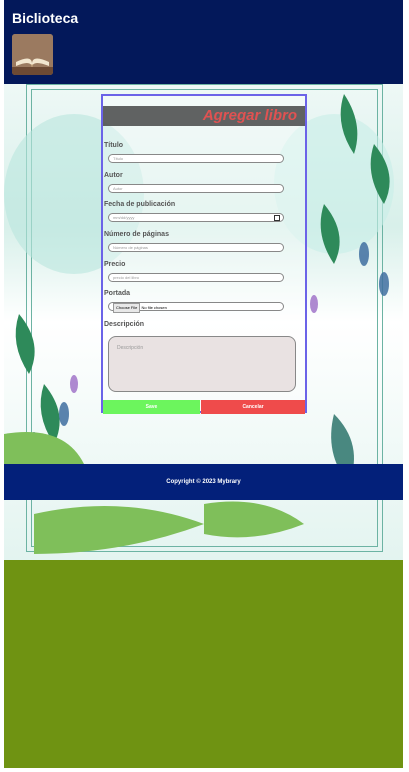 This screenshot has height=772, width=409. What do you see at coordinates (196, 247) in the screenshot?
I see `page-count-input: Número de páginas` at bounding box center [196, 247].